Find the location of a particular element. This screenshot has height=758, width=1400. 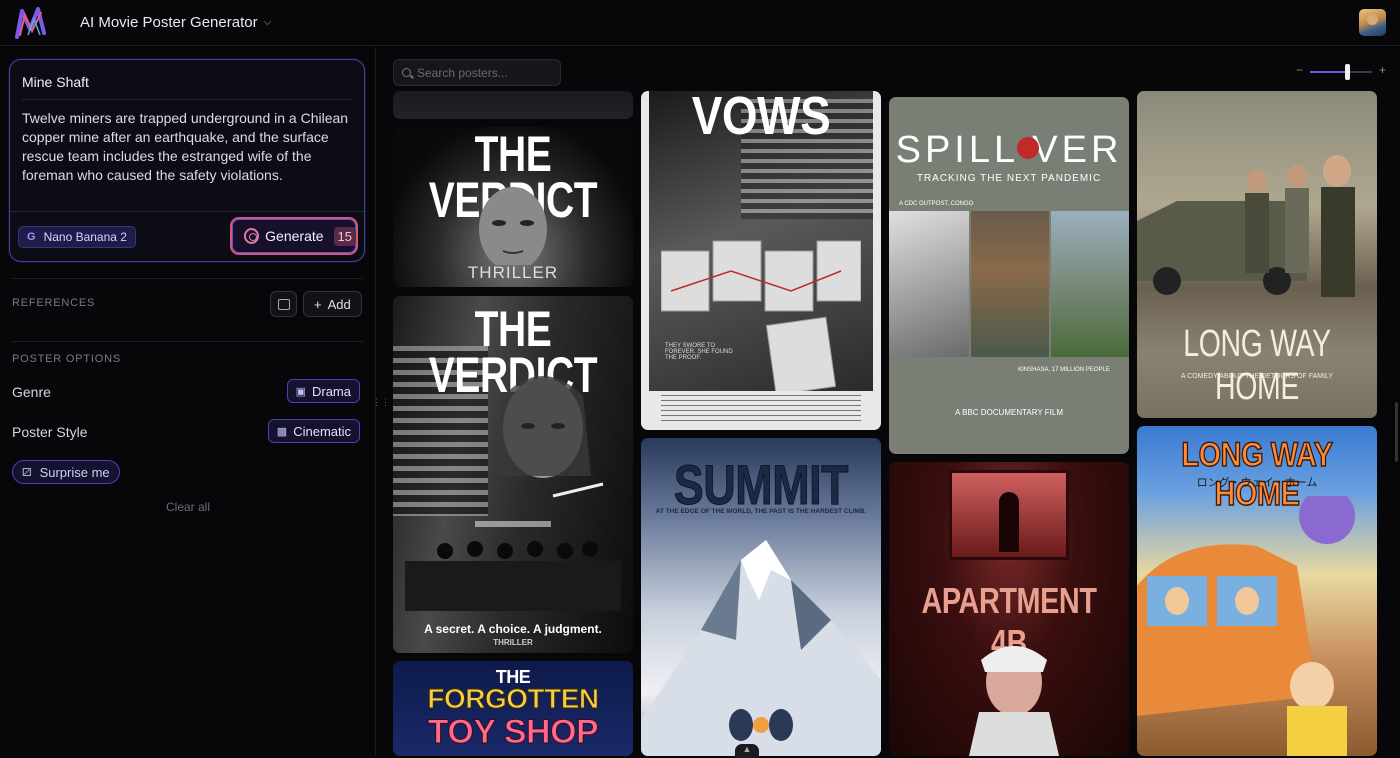

plus-icon: + is located at coordinates (318, 304).